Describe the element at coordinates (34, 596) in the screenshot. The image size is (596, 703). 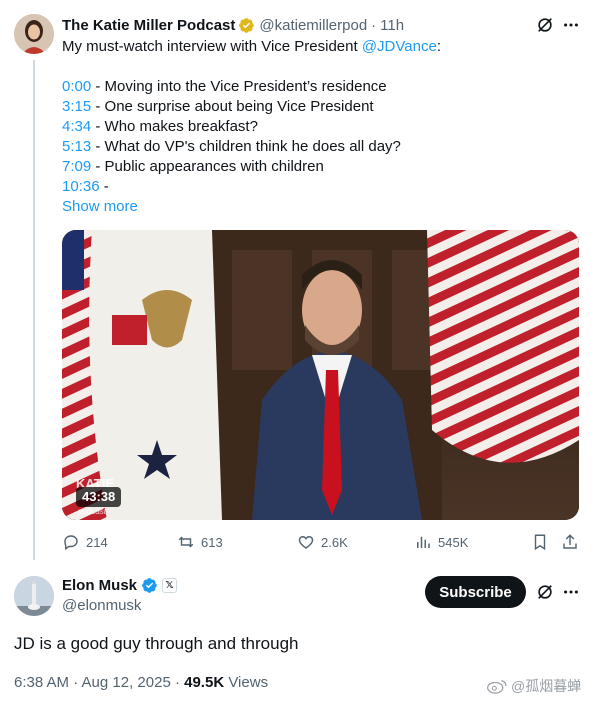
I see `elon-musk-avatar` at that location.